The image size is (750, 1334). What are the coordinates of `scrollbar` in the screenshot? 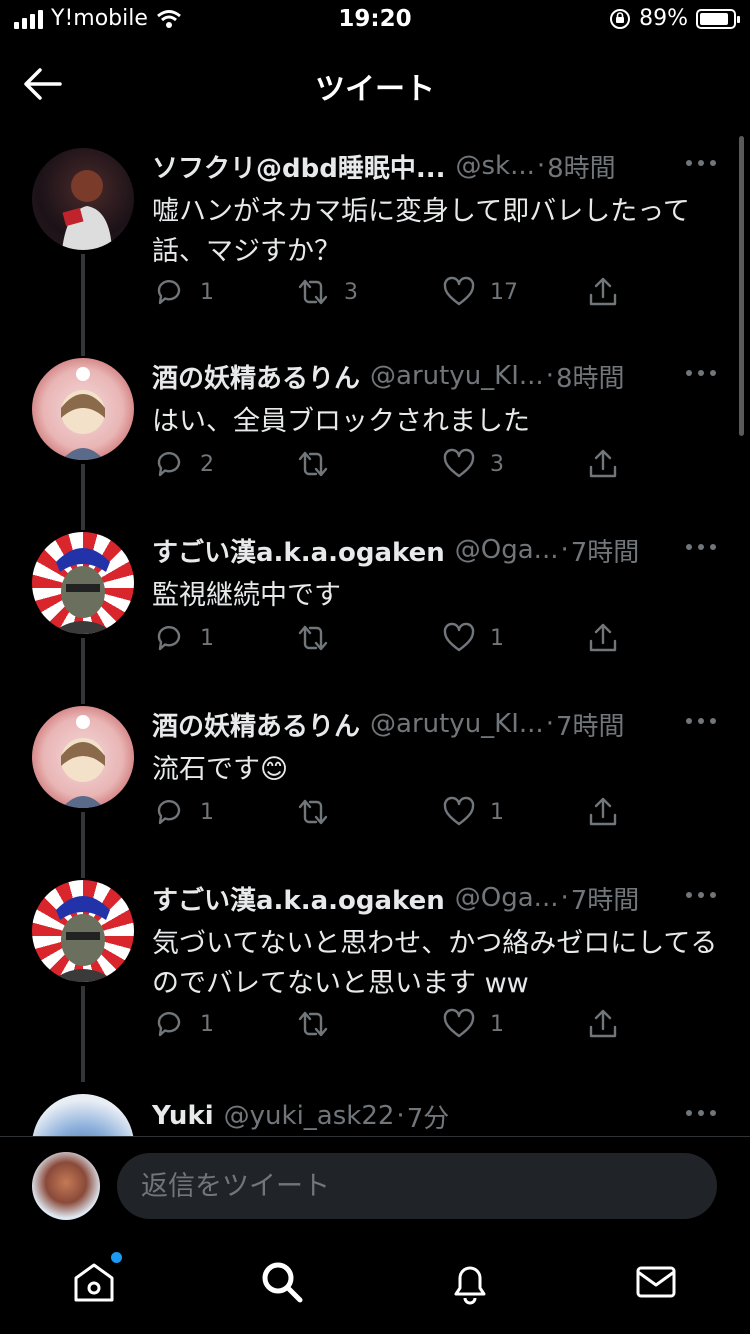 It's located at (741, 286).